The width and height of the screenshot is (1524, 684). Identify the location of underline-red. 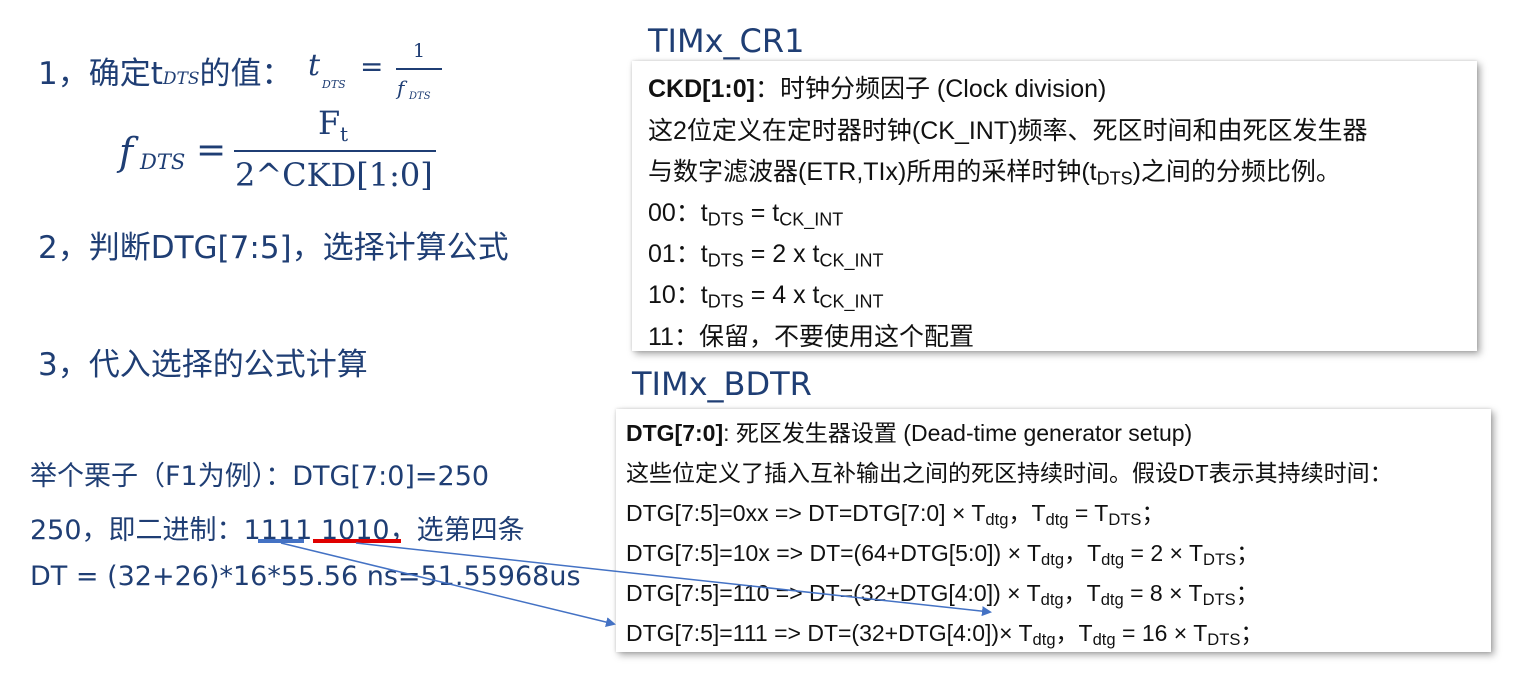
(357, 541).